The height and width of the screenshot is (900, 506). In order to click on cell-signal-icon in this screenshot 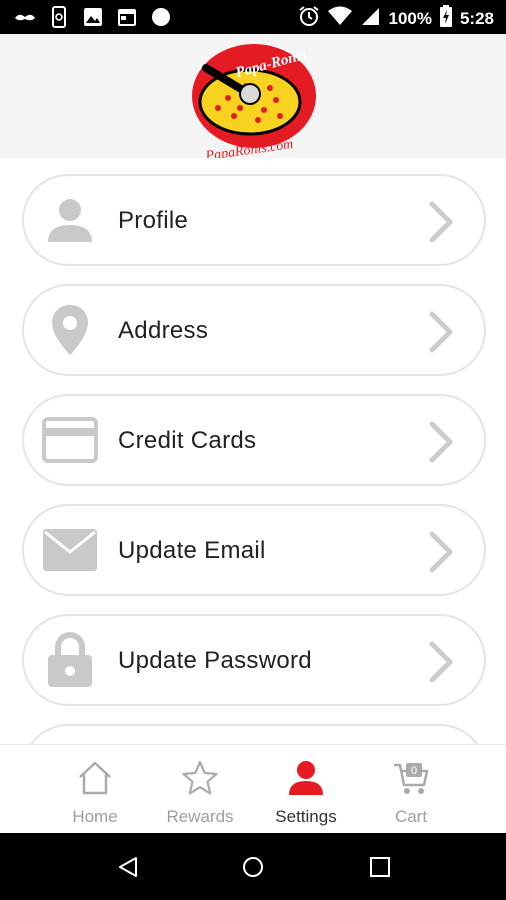, I will do `click(370, 18)`.